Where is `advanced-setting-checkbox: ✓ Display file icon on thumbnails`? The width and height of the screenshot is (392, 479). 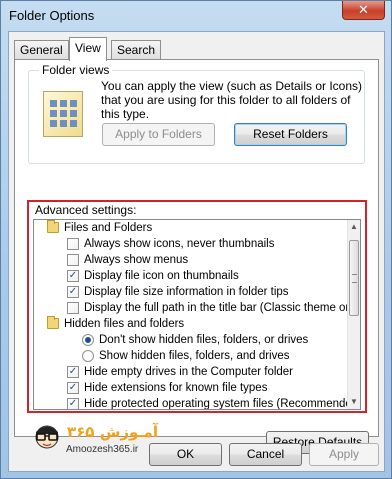 advanced-setting-checkbox: ✓ Display file icon on thumbnails is located at coordinates (191, 276).